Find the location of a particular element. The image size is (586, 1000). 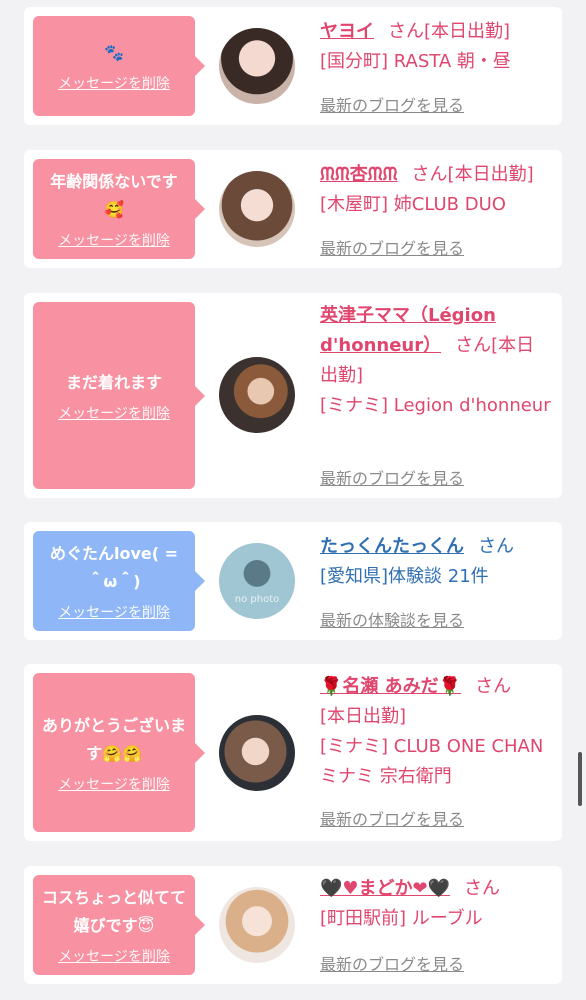

scrollbar is located at coordinates (580, 779).